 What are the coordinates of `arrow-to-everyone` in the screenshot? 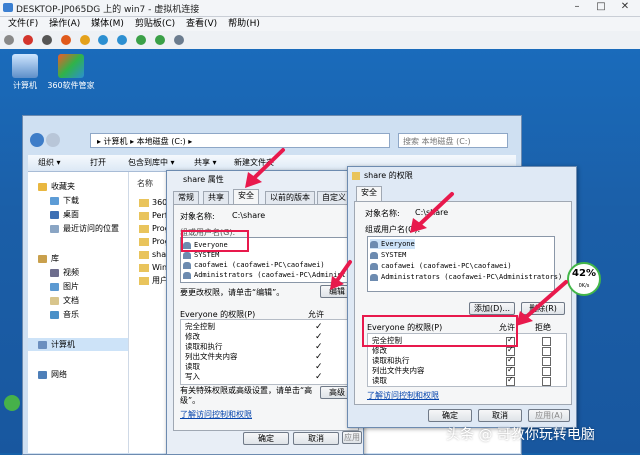 It's located at (435, 210).